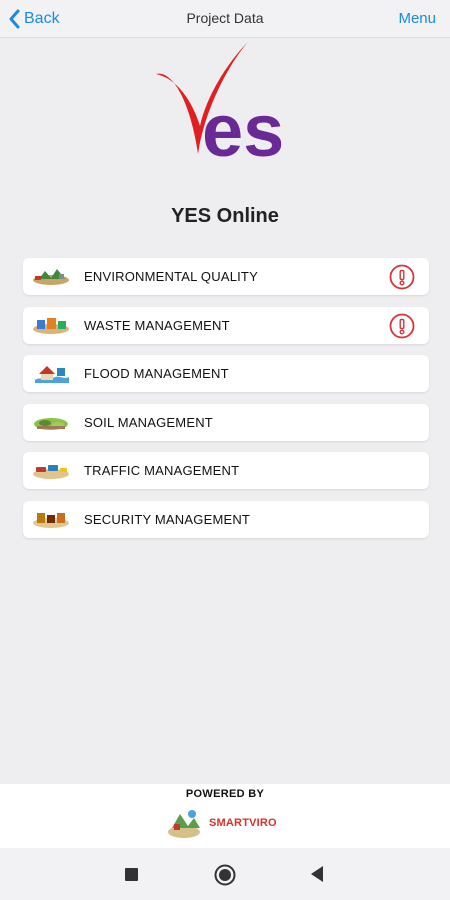 This screenshot has height=900, width=450. I want to click on waste-icon, so click(51, 325).